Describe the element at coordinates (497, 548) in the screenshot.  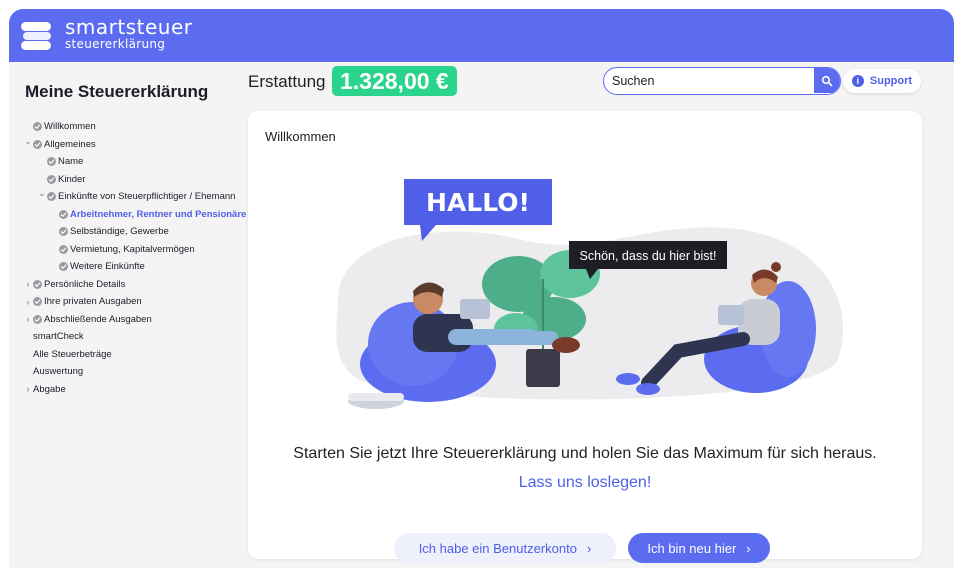
I see `existing-account-label: Ich habe ein Benutzerkonto` at that location.